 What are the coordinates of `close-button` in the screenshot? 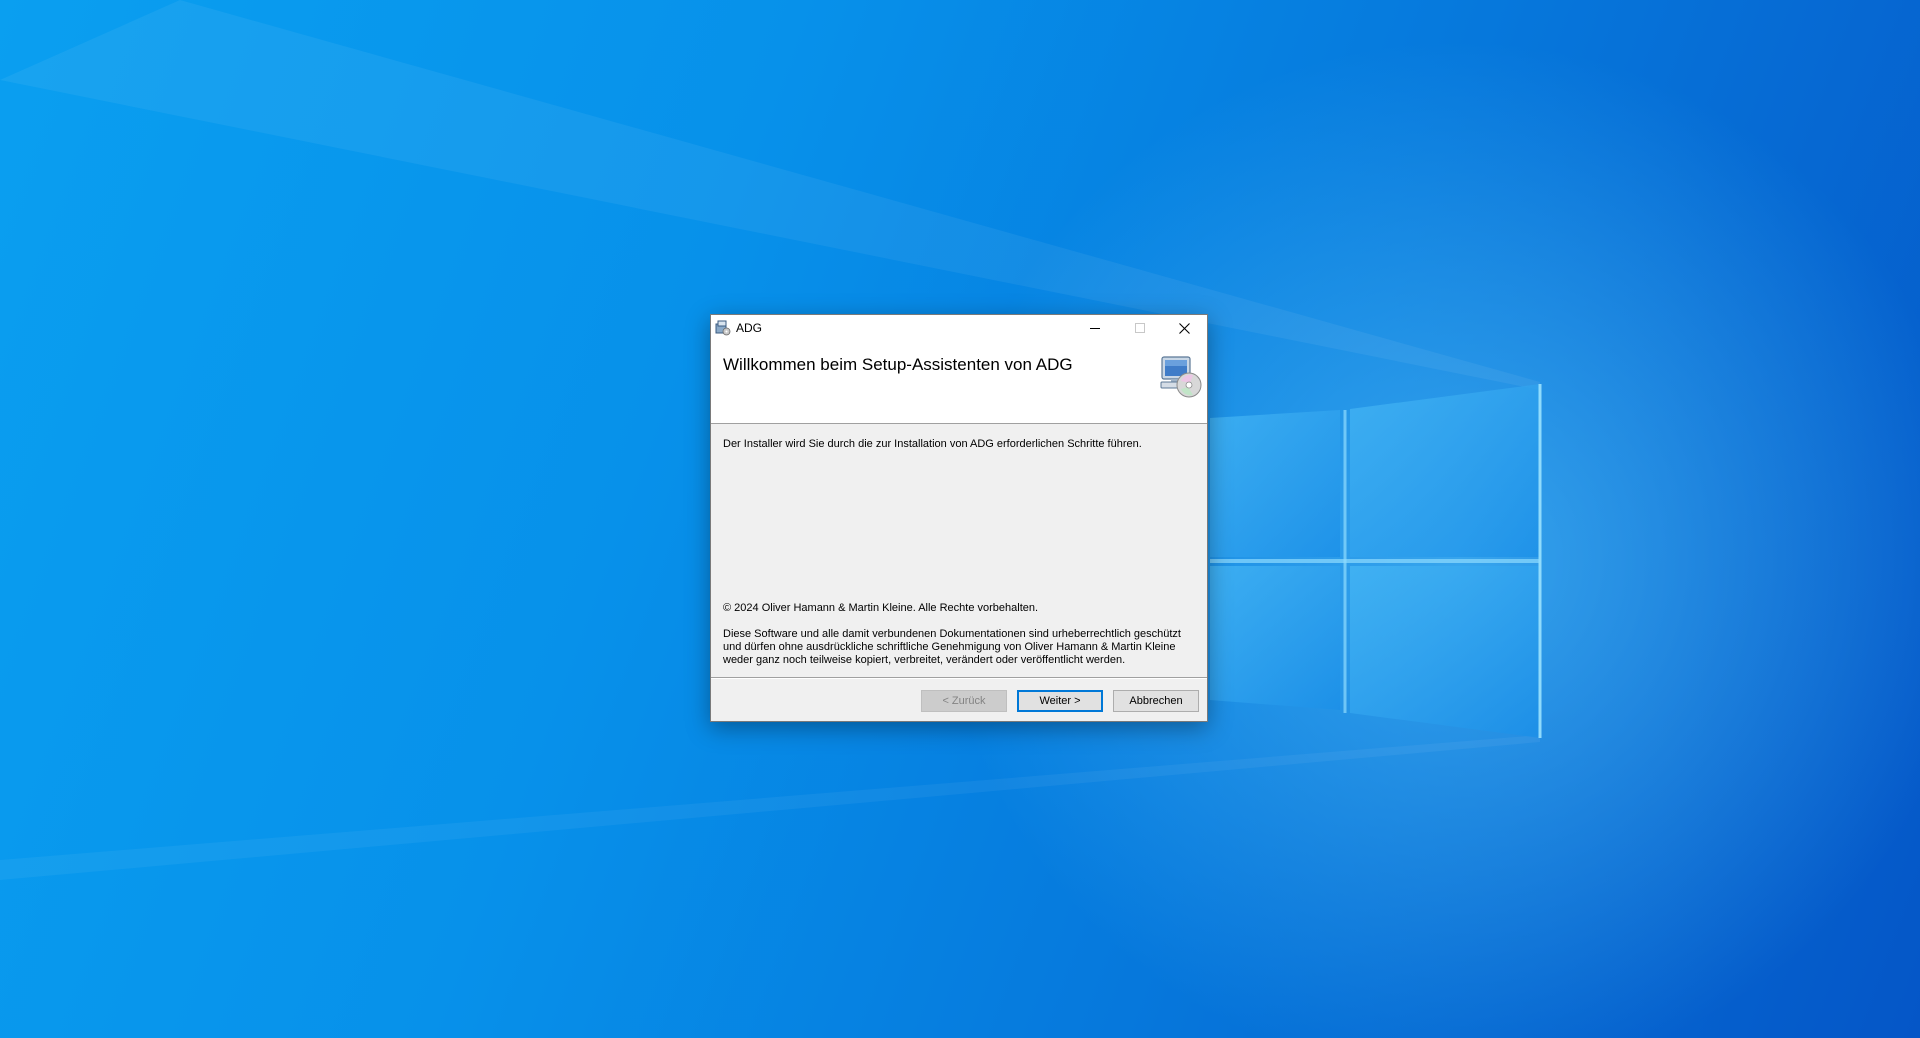 It's located at (1184, 328).